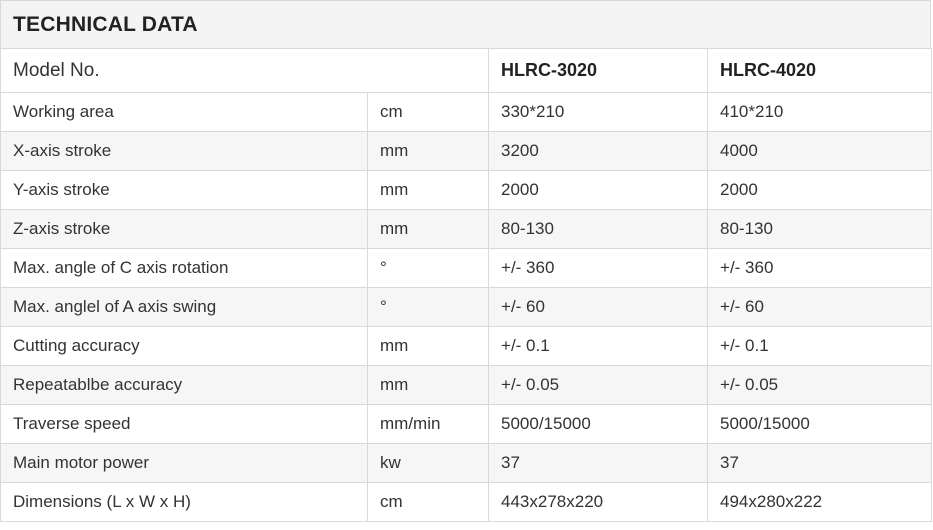  What do you see at coordinates (820, 424) in the screenshot?
I see `value-model-2-cell: 5000/15000` at bounding box center [820, 424].